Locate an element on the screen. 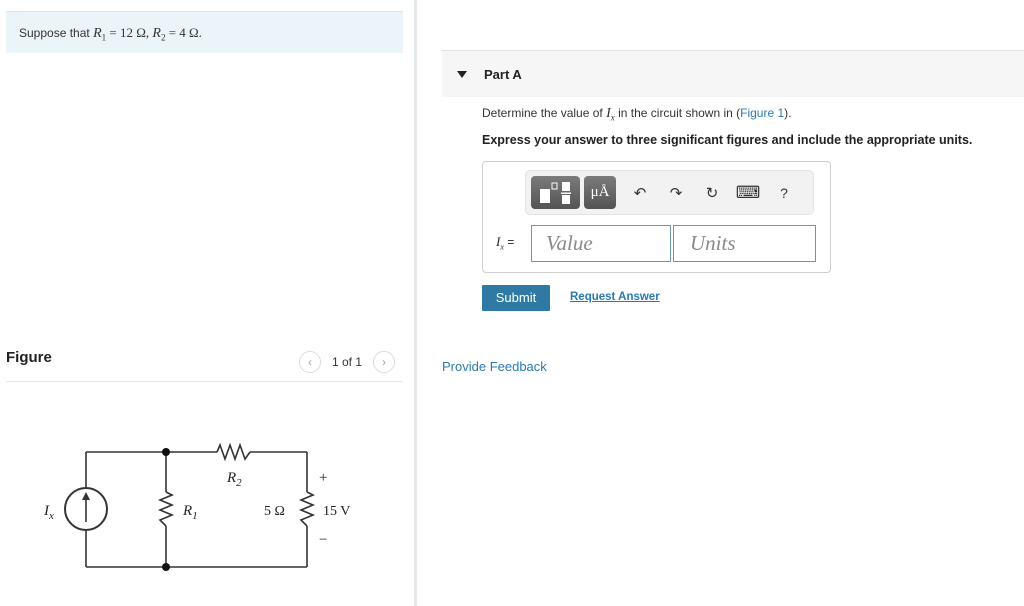 This screenshot has height=606, width=1024. undo-icon: ↶ is located at coordinates (640, 192).